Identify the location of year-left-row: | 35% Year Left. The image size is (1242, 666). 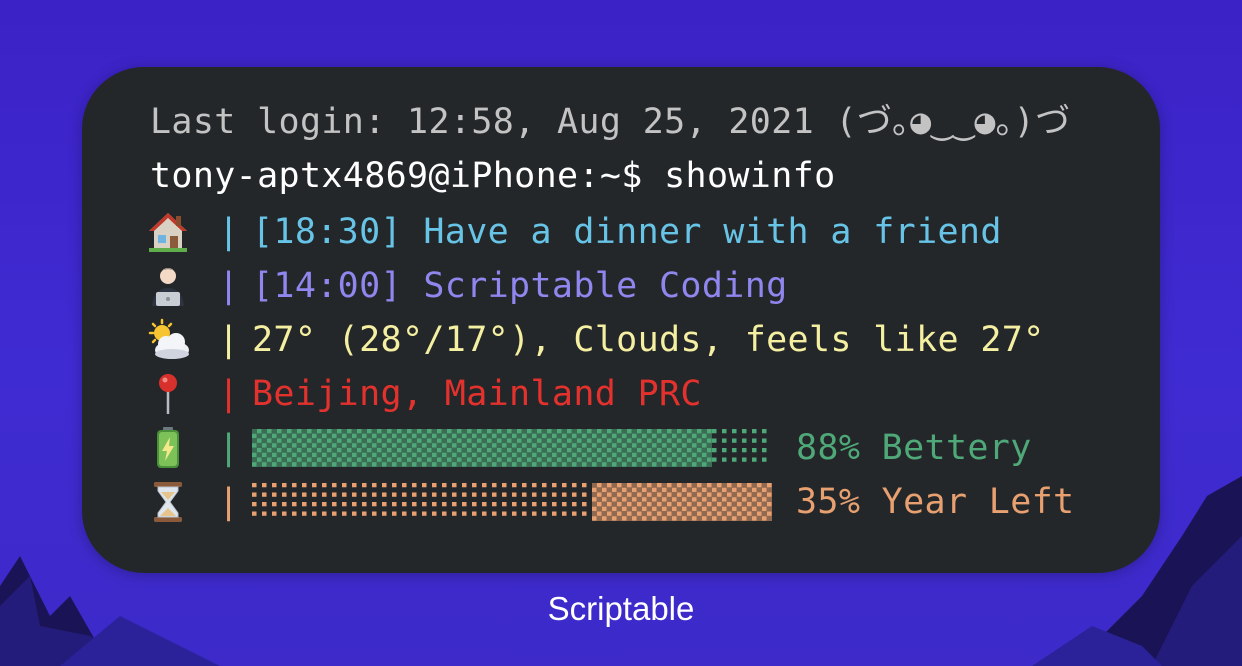
(610, 502).